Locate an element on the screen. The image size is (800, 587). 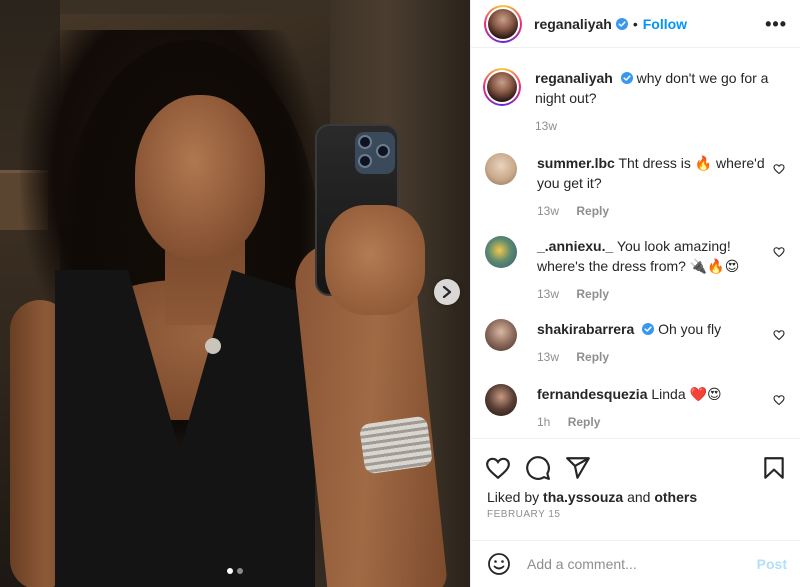
author-avatar is located at coordinates (503, 23).